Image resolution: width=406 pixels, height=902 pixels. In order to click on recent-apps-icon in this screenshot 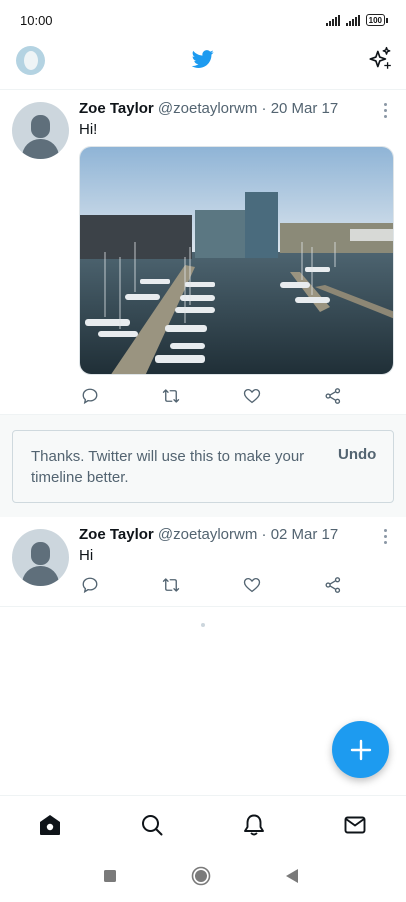, I will do `click(110, 876)`.